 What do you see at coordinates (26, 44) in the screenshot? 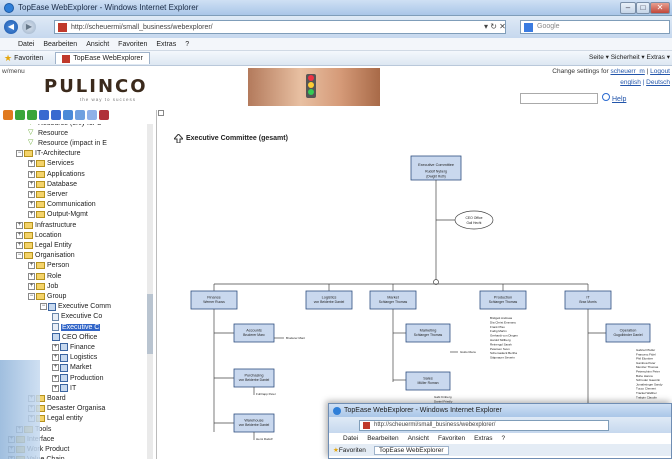
I see `menu-datei: Datei` at bounding box center [26, 44].